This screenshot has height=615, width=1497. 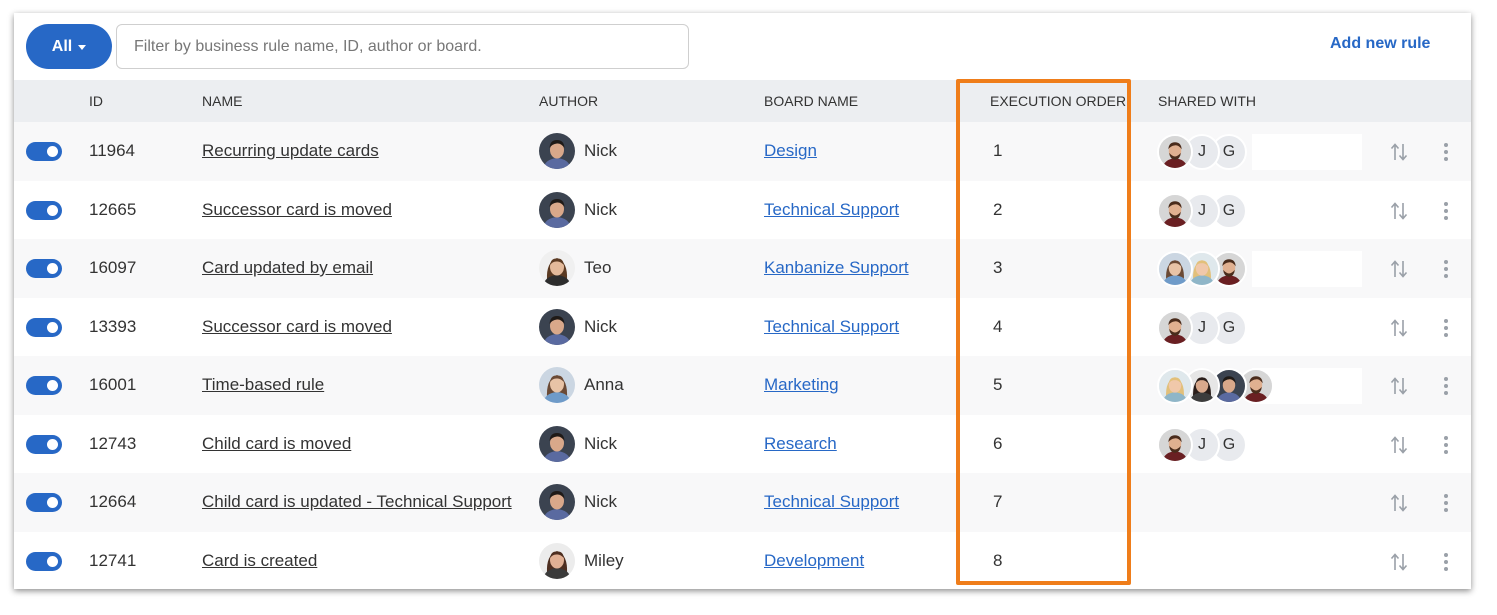 What do you see at coordinates (402, 46) in the screenshot?
I see `search-input` at bounding box center [402, 46].